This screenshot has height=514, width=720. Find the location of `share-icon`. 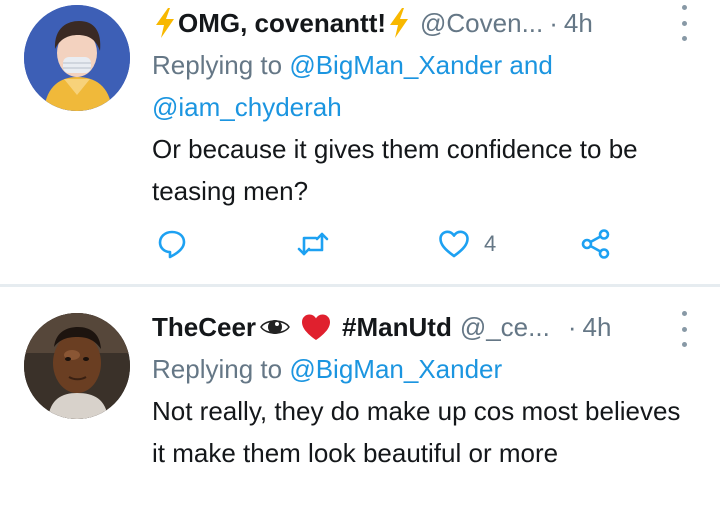

share-icon is located at coordinates (595, 244).